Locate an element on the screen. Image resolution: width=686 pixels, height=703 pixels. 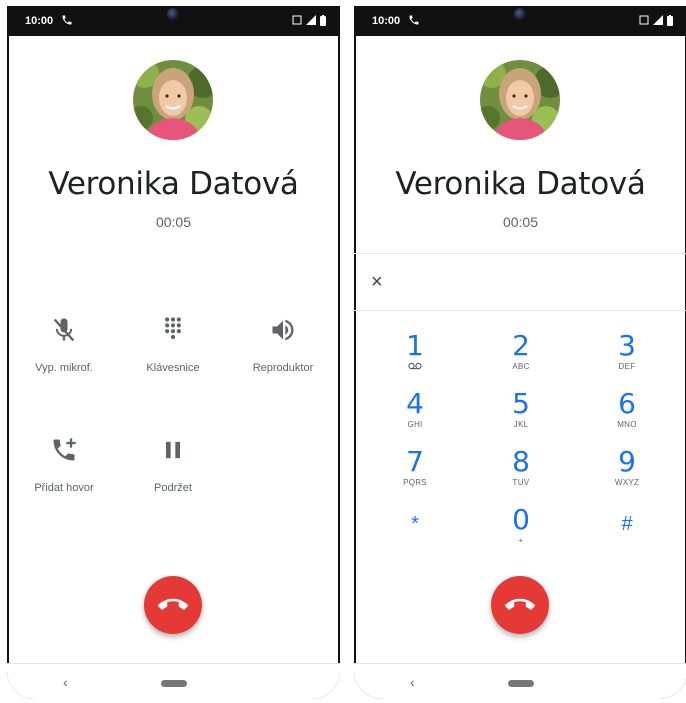
key-digit: 1 is located at coordinates (415, 345).